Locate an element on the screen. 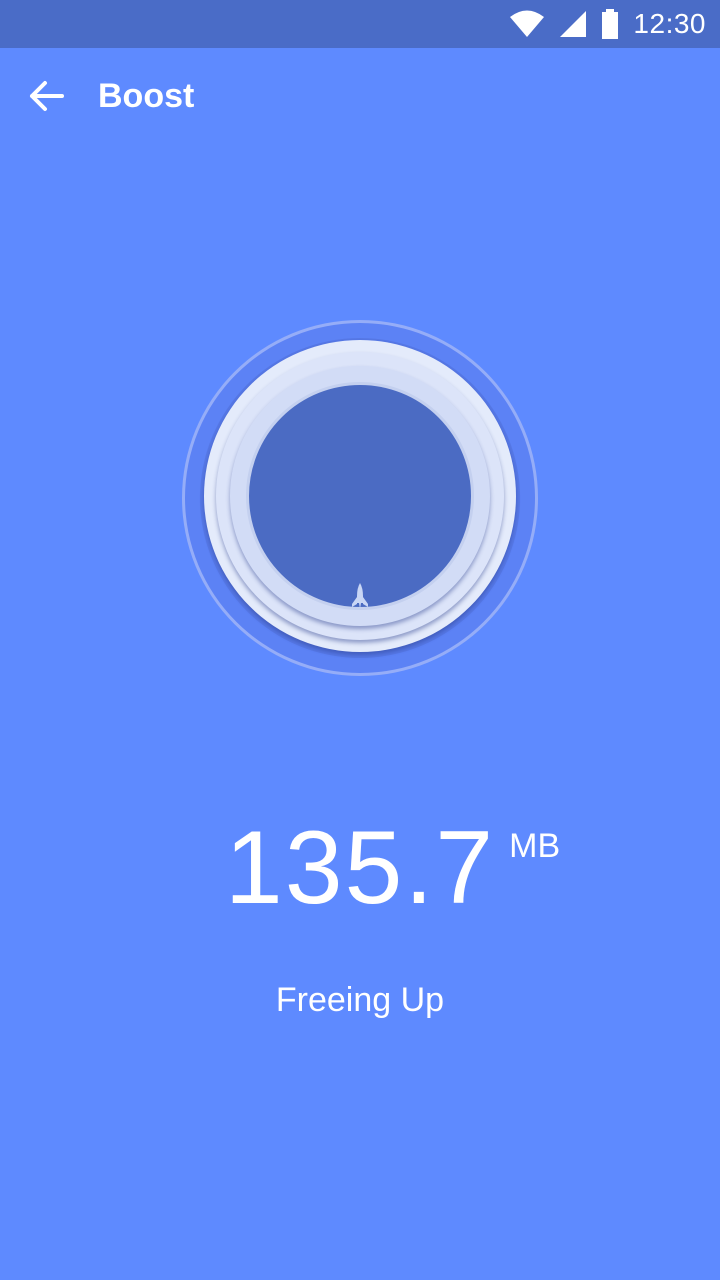 The width and height of the screenshot is (720, 1280). rocket-icon is located at coordinates (360, 596).